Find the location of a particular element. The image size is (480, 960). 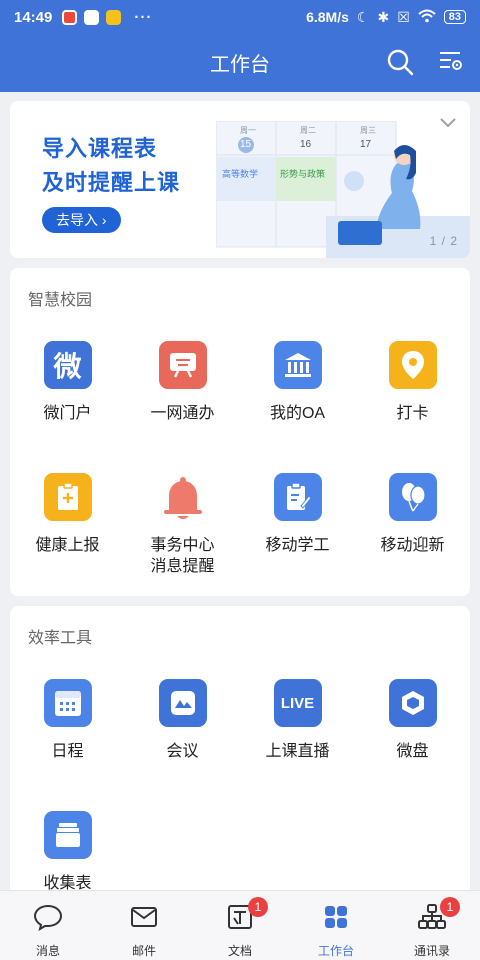

tab-label: 消息 is located at coordinates (47, 951).